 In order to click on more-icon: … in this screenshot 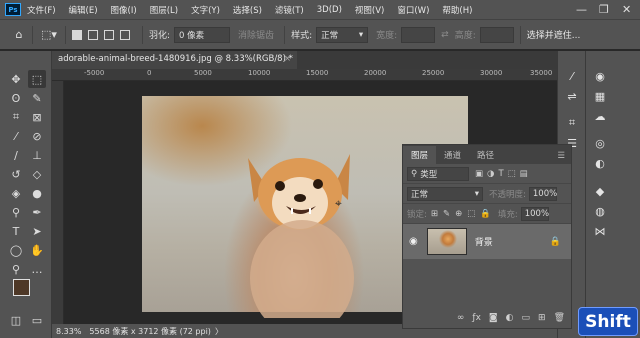, I will do `click(37, 269)`.